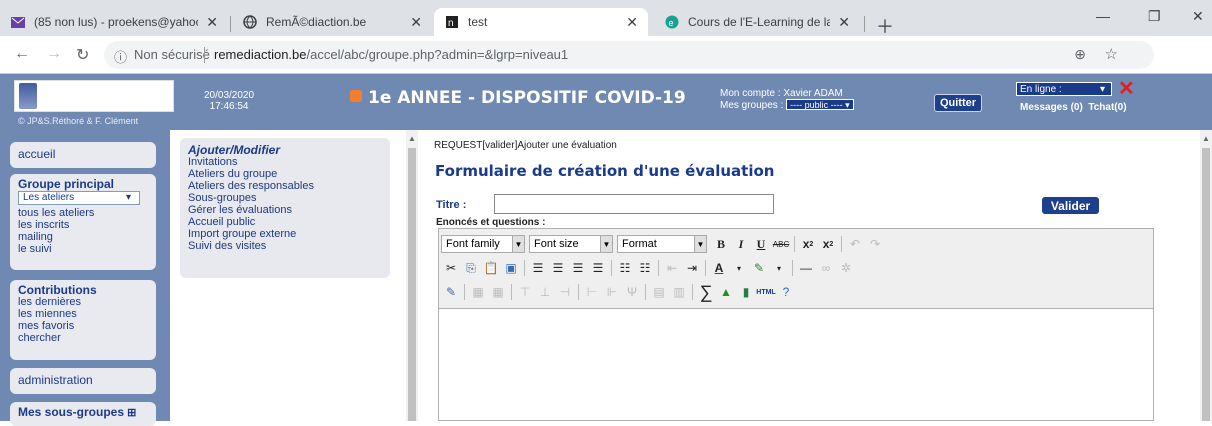 This screenshot has height=426, width=1212. Describe the element at coordinates (958, 103) in the screenshot. I see `quit-button: Quitter` at that location.